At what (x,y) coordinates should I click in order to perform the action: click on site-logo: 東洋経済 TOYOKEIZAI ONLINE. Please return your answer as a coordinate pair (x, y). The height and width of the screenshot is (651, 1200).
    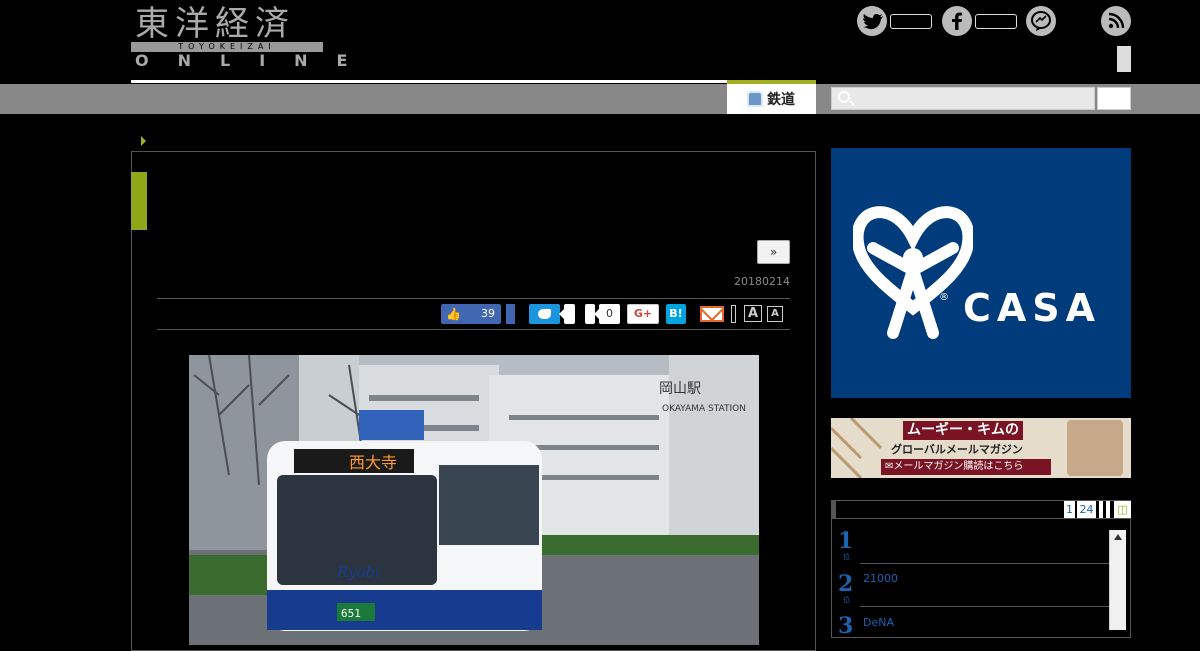
    Looking at the image, I should click on (239, 37).